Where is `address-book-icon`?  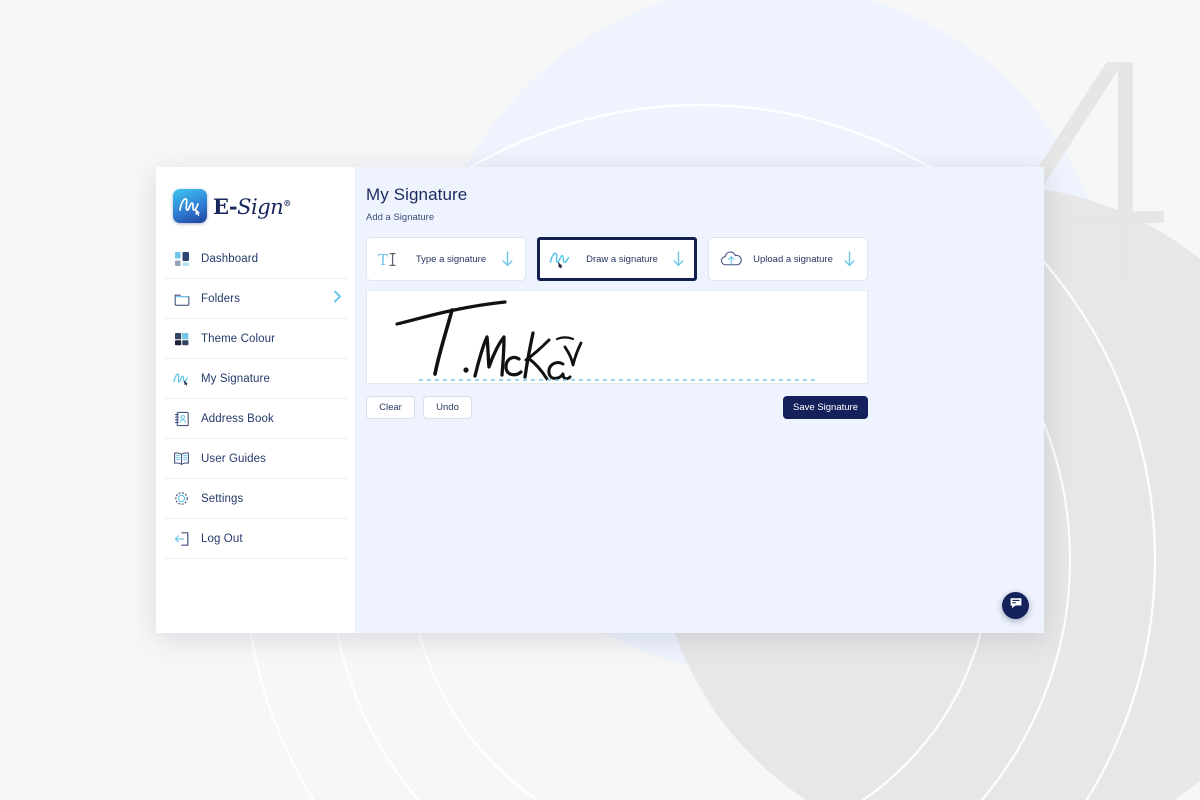 address-book-icon is located at coordinates (181, 418).